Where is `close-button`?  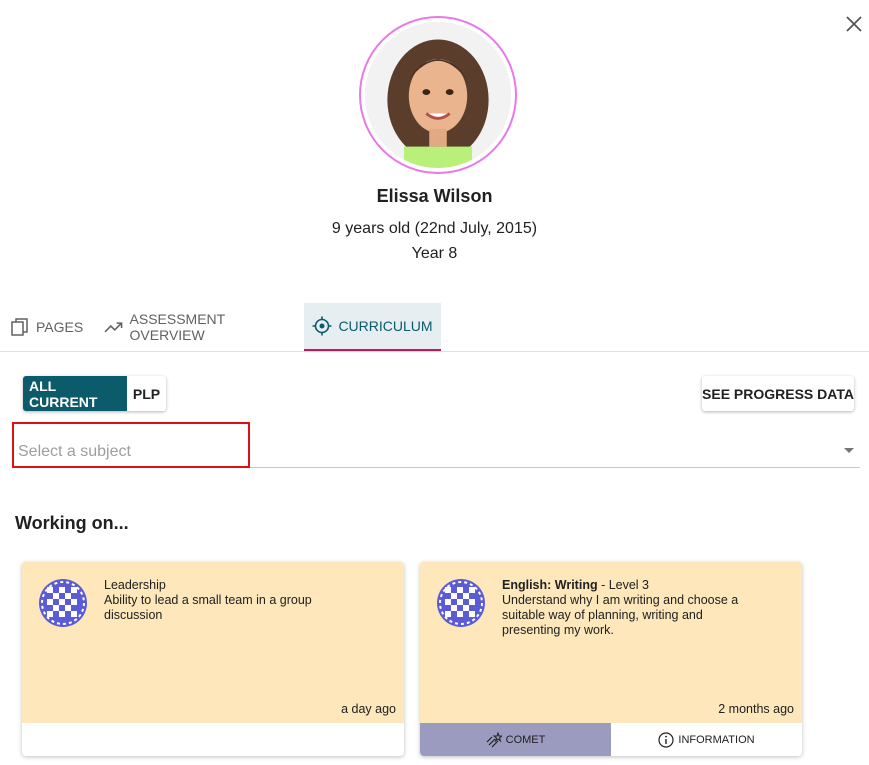 close-button is located at coordinates (854, 24).